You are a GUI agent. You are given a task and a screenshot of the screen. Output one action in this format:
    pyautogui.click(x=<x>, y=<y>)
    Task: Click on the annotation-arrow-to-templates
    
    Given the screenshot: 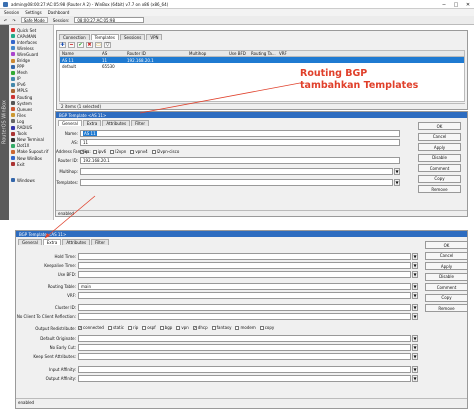 What is the action you would take?
    pyautogui.click(x=220, y=98)
    